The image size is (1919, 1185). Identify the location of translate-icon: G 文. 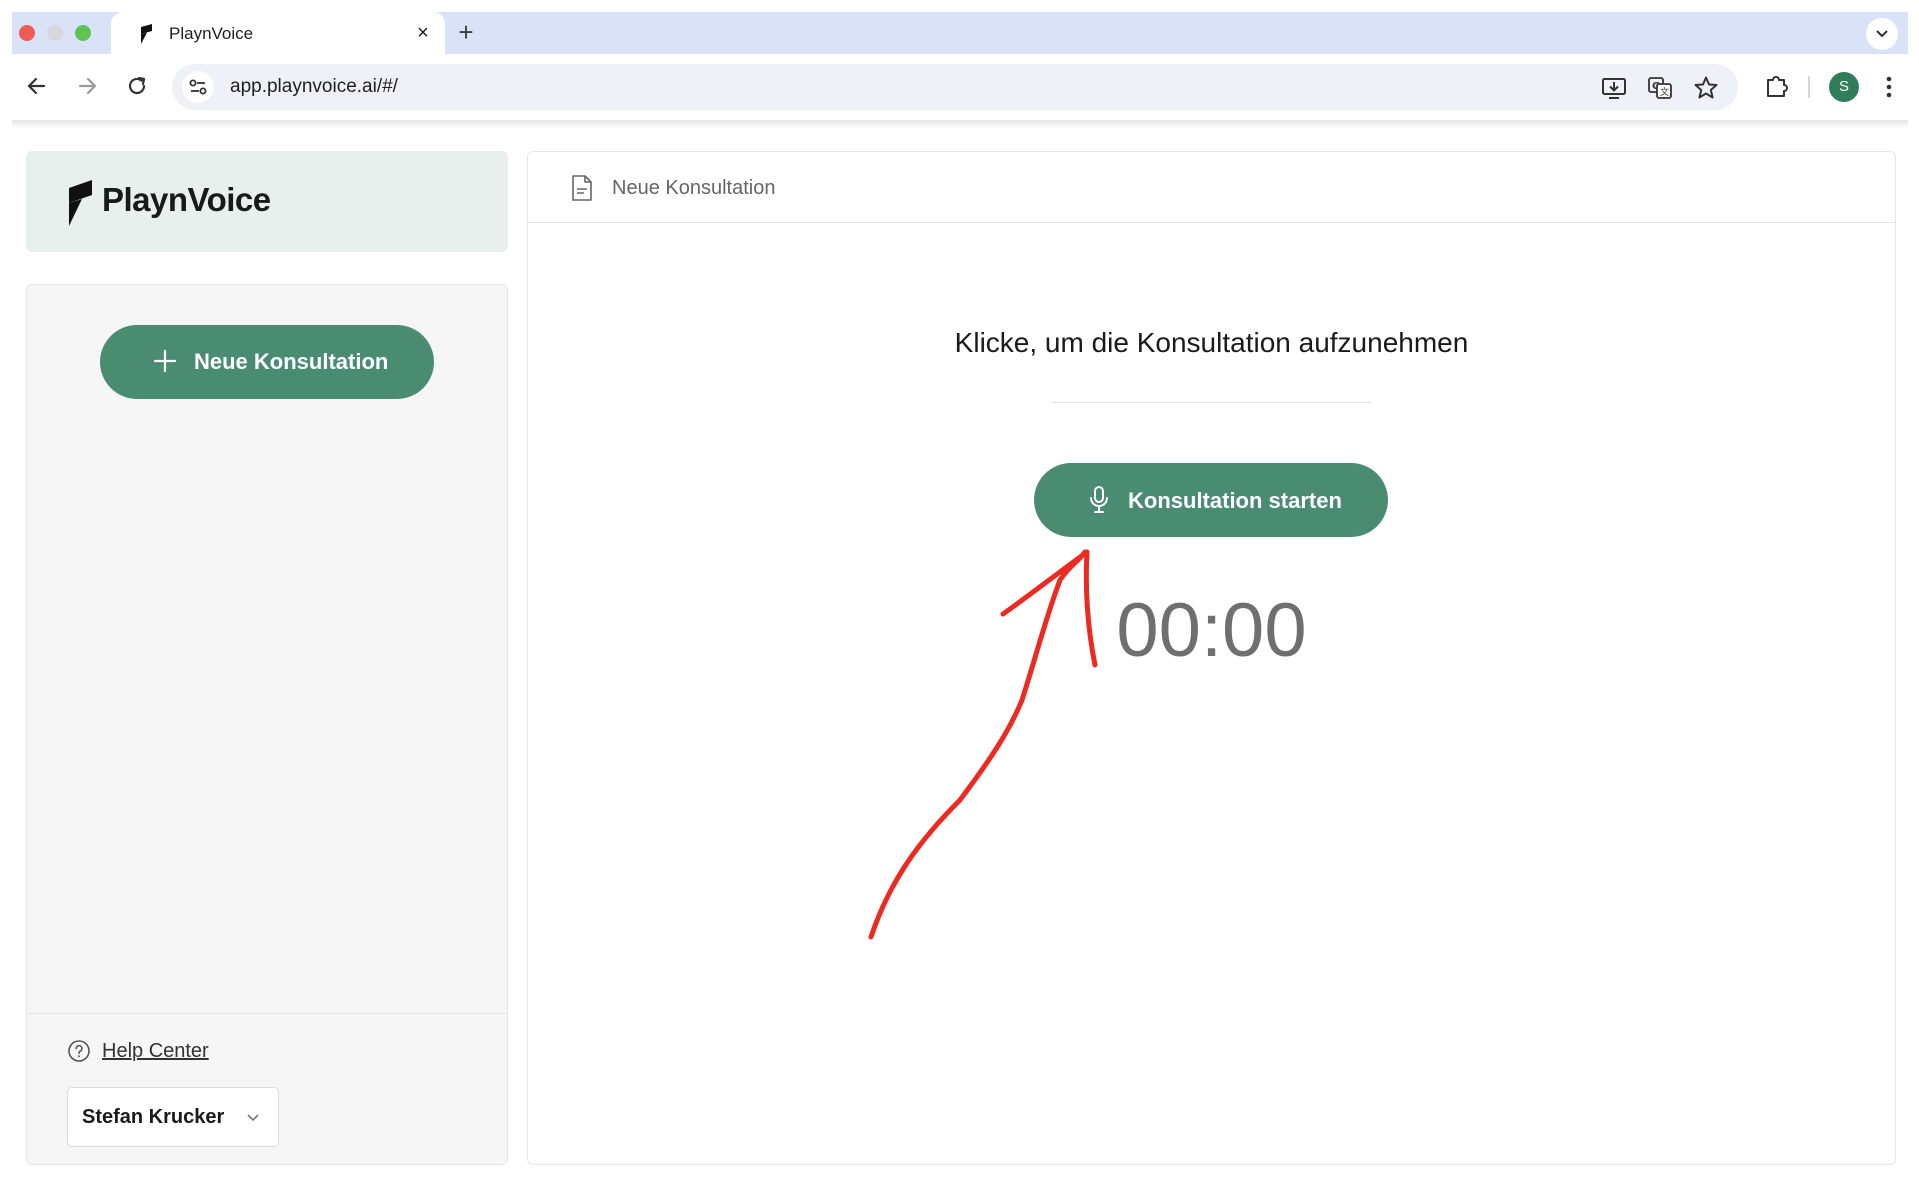
(1660, 88).